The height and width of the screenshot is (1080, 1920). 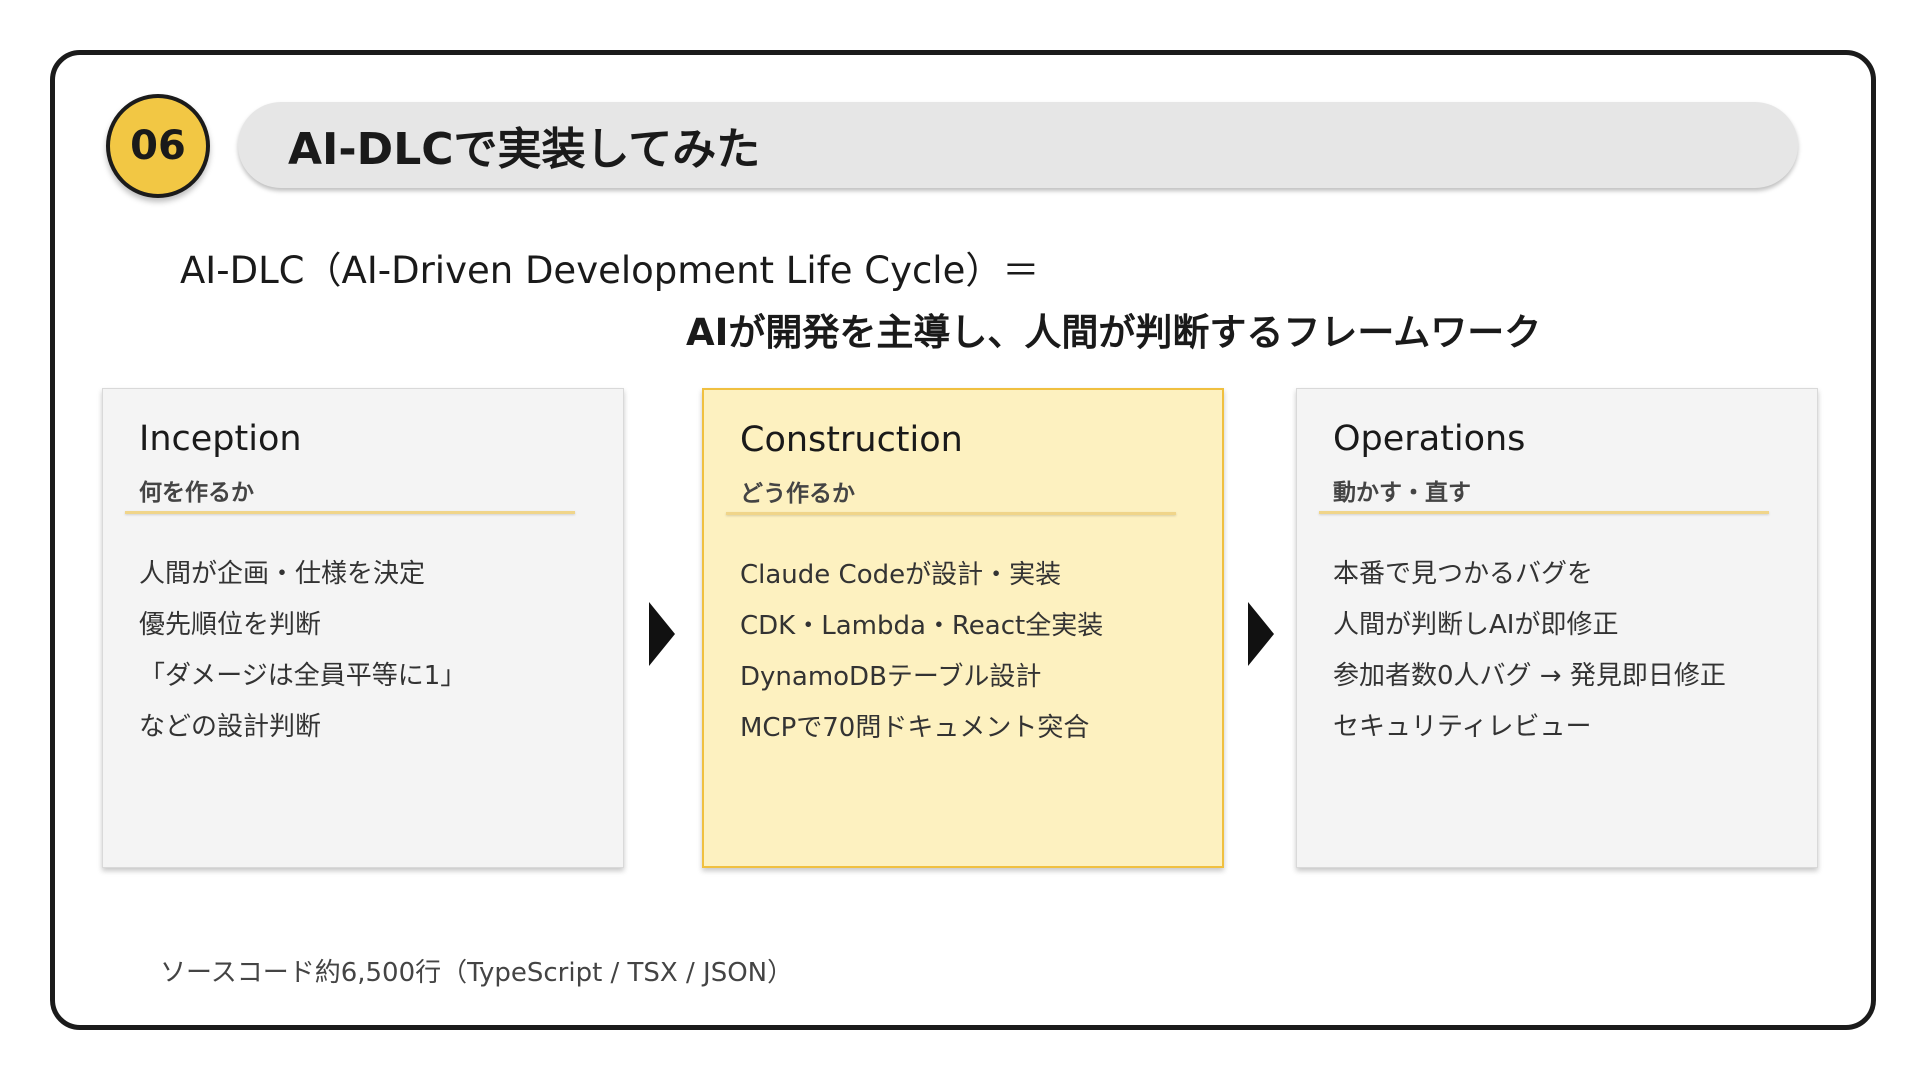 I want to click on list-item: 人間が企画・仕様を決定, so click(x=282, y=574).